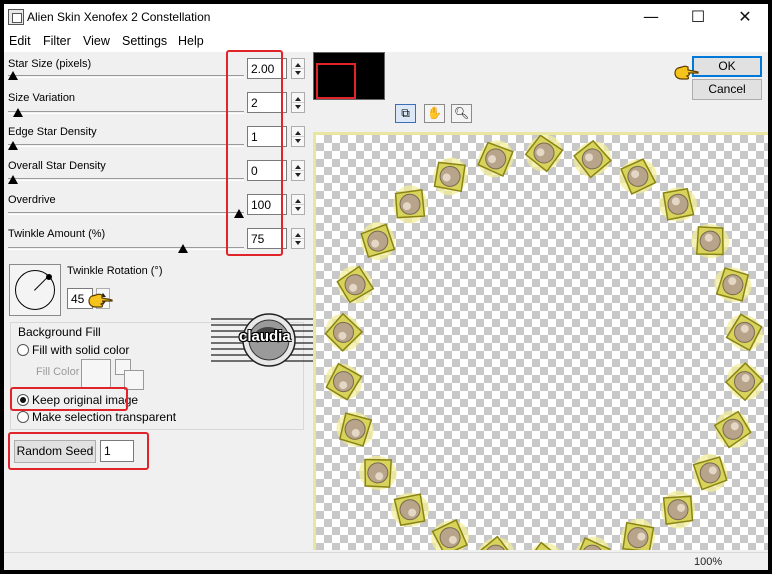 The height and width of the screenshot is (574, 772). Describe the element at coordinates (298, 136) in the screenshot. I see `edge-star-density-spinner` at that location.